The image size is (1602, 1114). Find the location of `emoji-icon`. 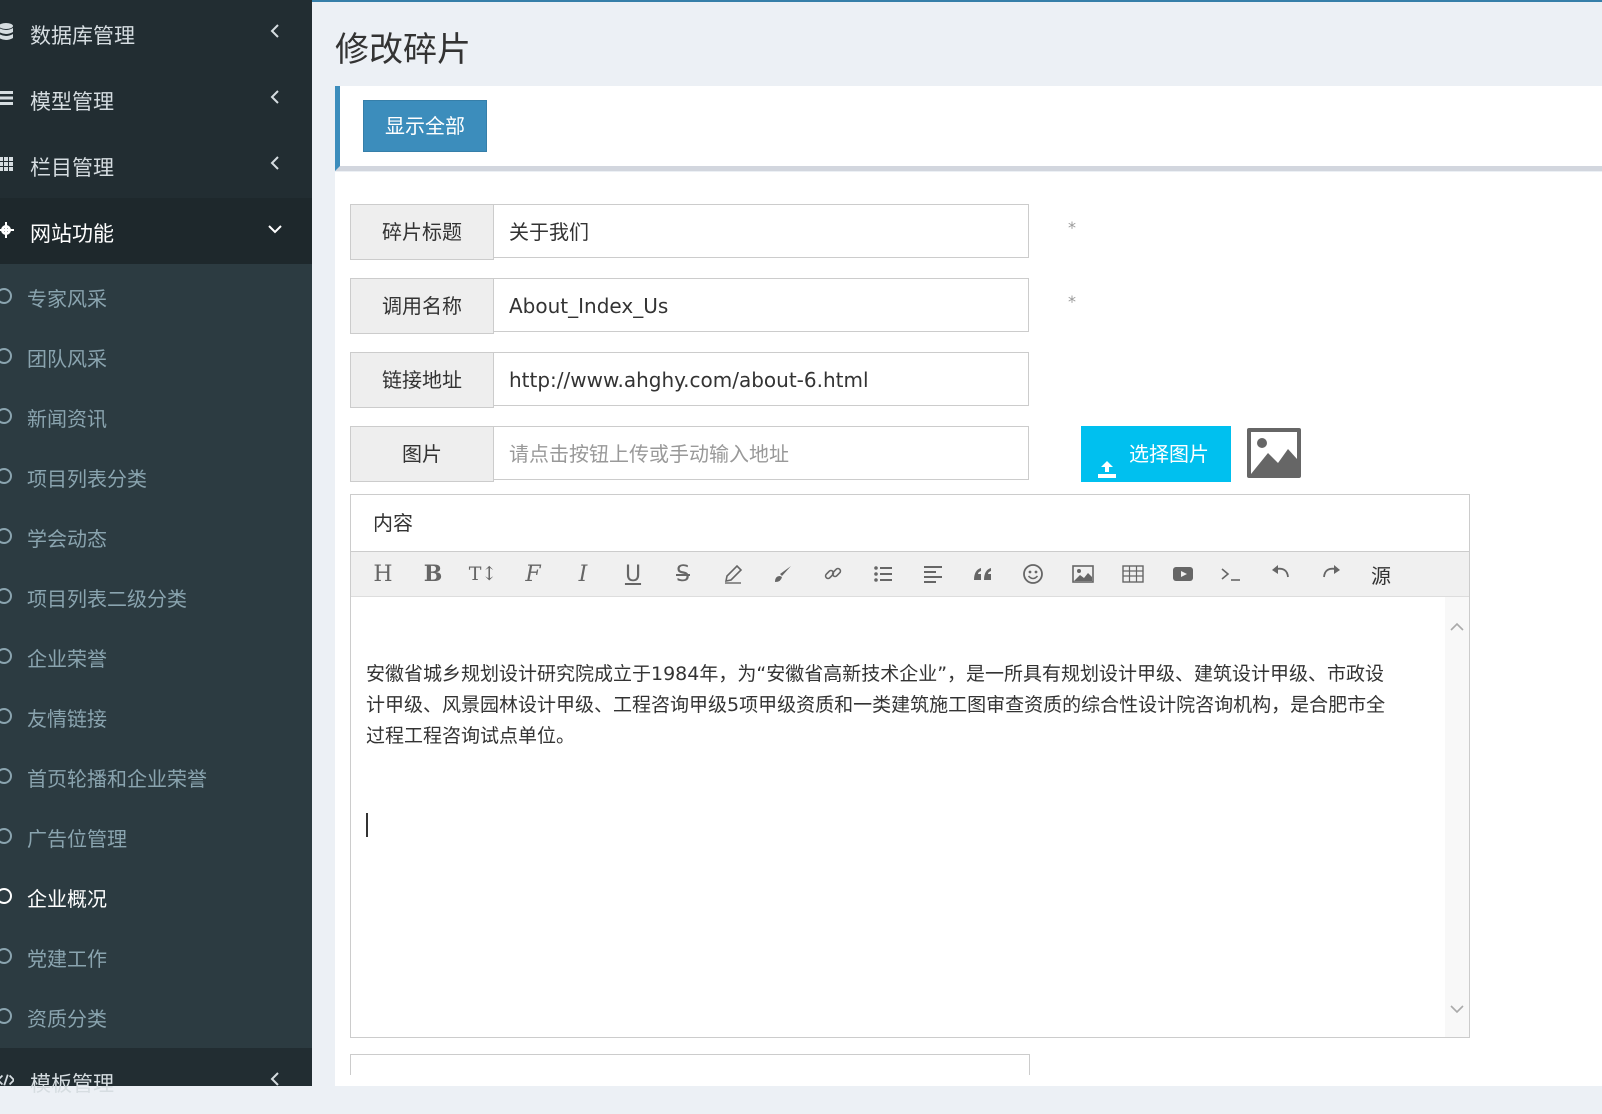

emoji-icon is located at coordinates (1033, 574).